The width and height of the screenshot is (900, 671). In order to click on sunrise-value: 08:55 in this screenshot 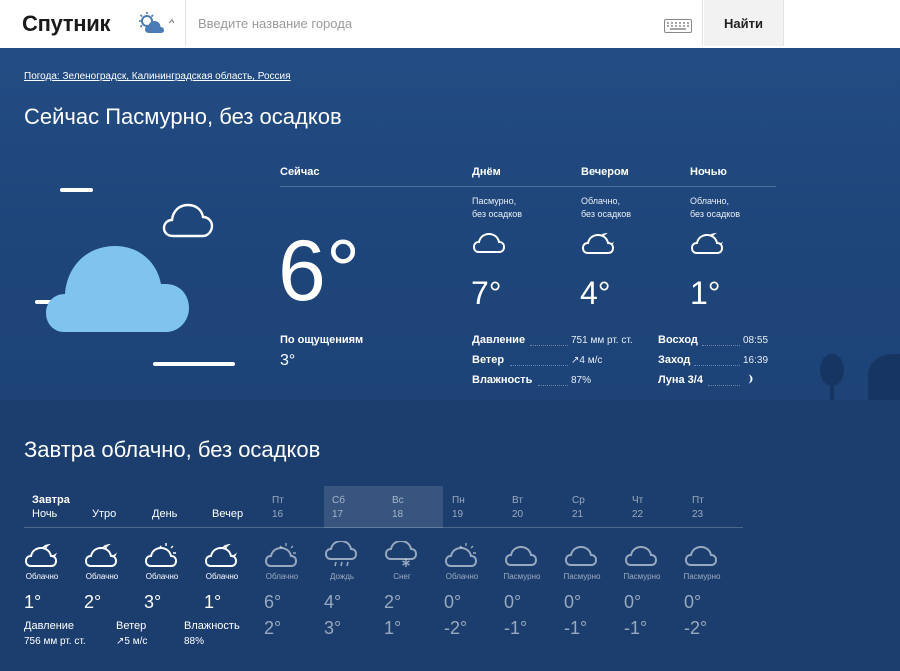, I will do `click(756, 340)`.